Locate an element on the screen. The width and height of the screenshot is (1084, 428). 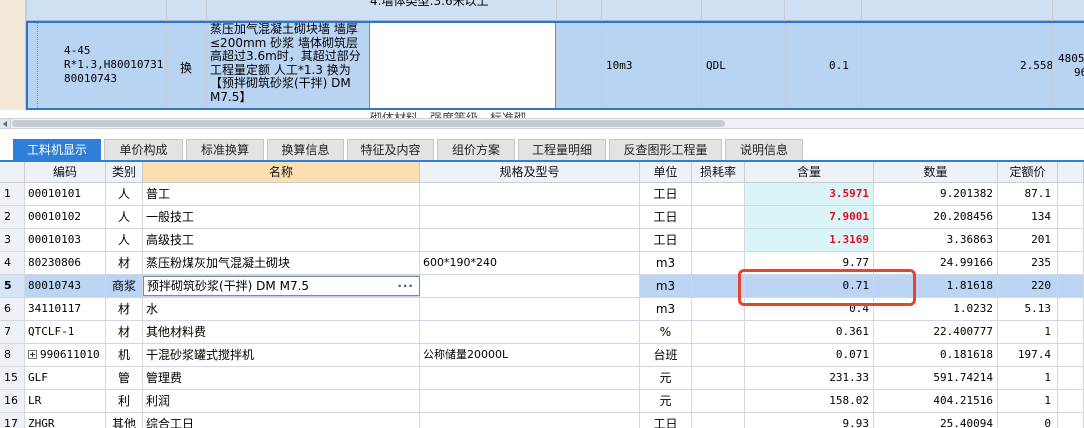
cell-code: GLF is located at coordinates (65, 378).